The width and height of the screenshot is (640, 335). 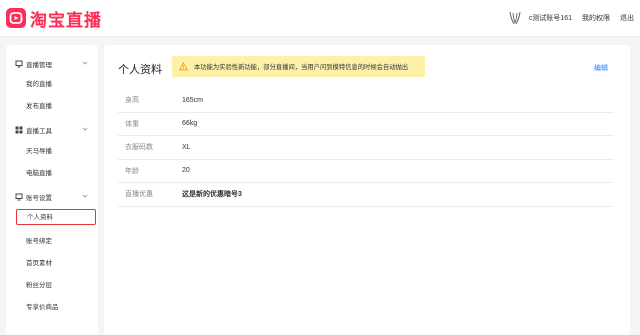 I want to click on page-title: 个人资料, so click(x=140, y=70).